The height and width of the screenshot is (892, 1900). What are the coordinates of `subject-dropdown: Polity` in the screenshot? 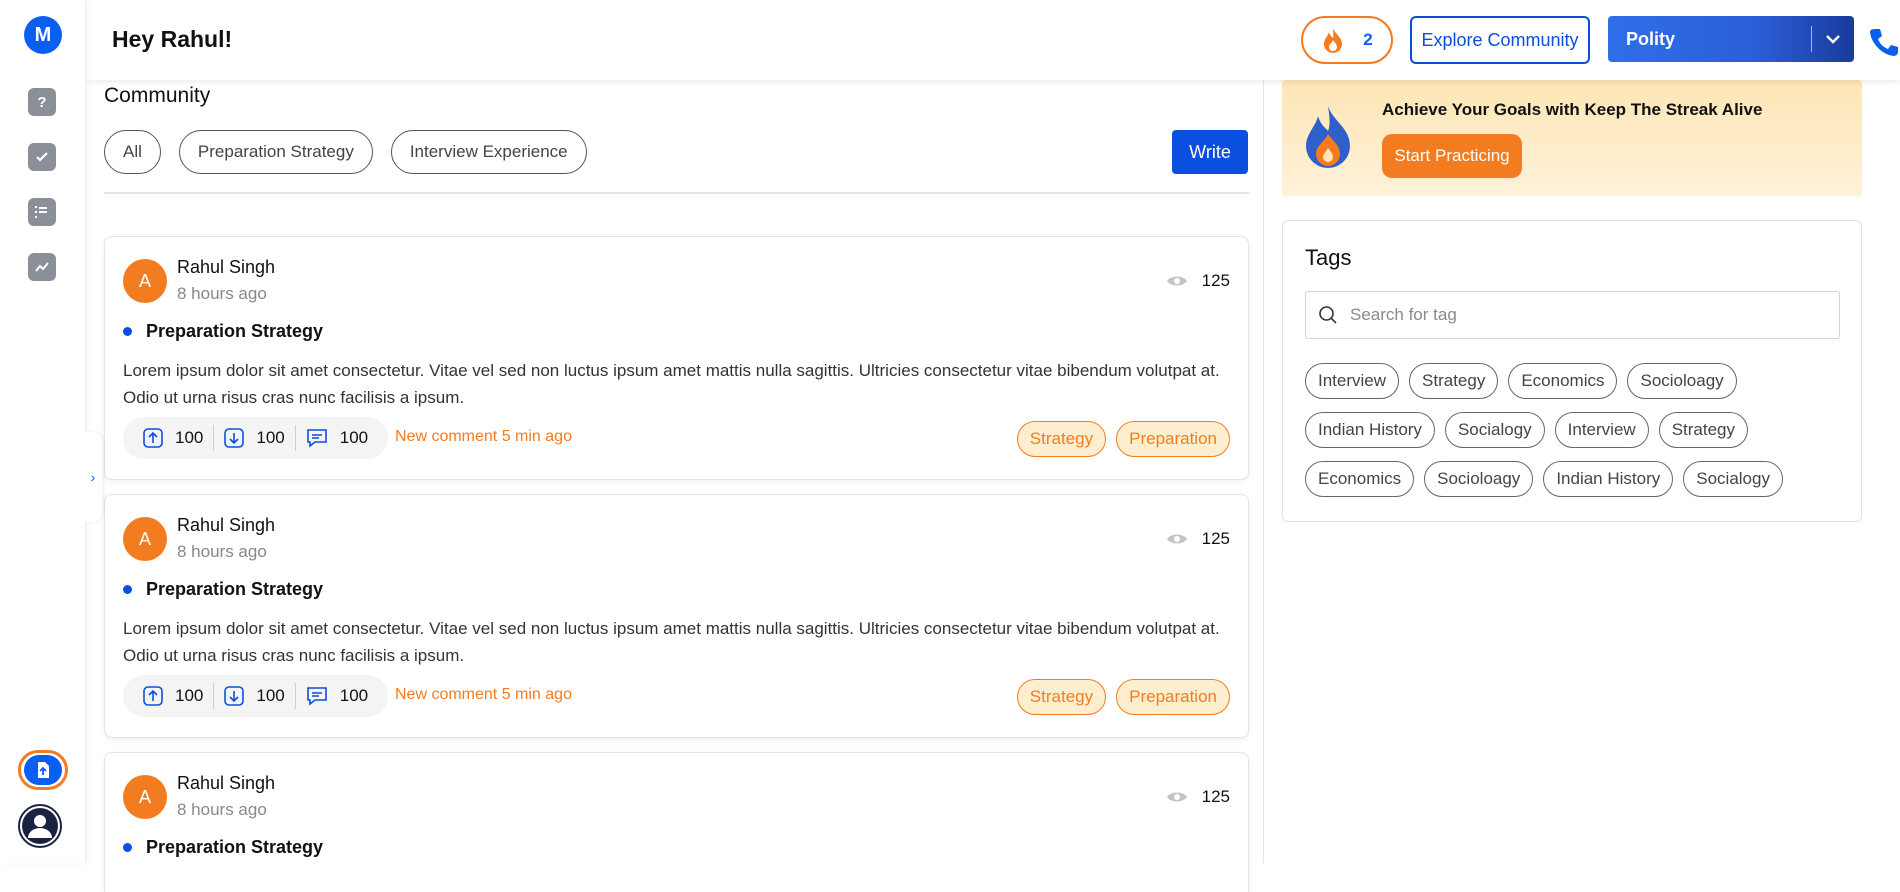 It's located at (1731, 39).